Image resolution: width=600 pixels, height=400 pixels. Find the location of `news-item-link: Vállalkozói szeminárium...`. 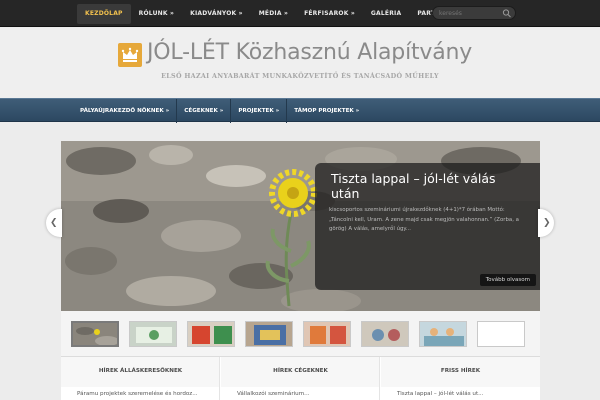

news-item-link: Vállalkozói szeminárium... is located at coordinates (273, 394).